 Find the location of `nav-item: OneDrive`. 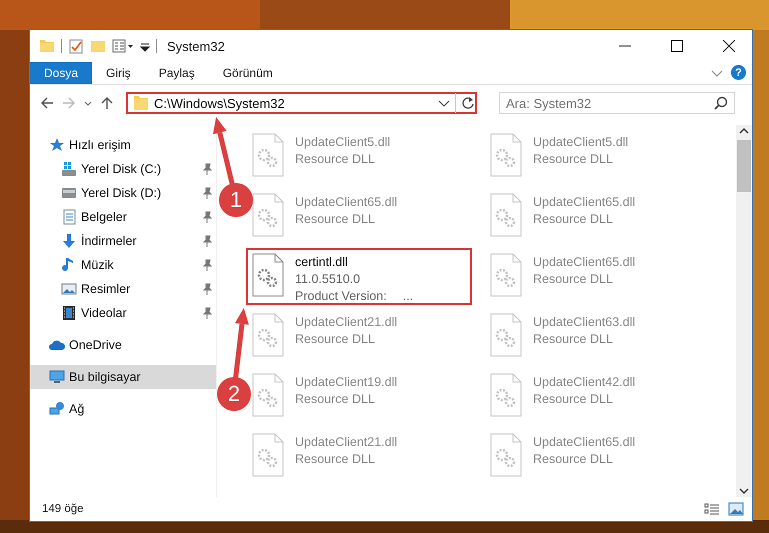

nav-item: OneDrive is located at coordinates (123, 345).